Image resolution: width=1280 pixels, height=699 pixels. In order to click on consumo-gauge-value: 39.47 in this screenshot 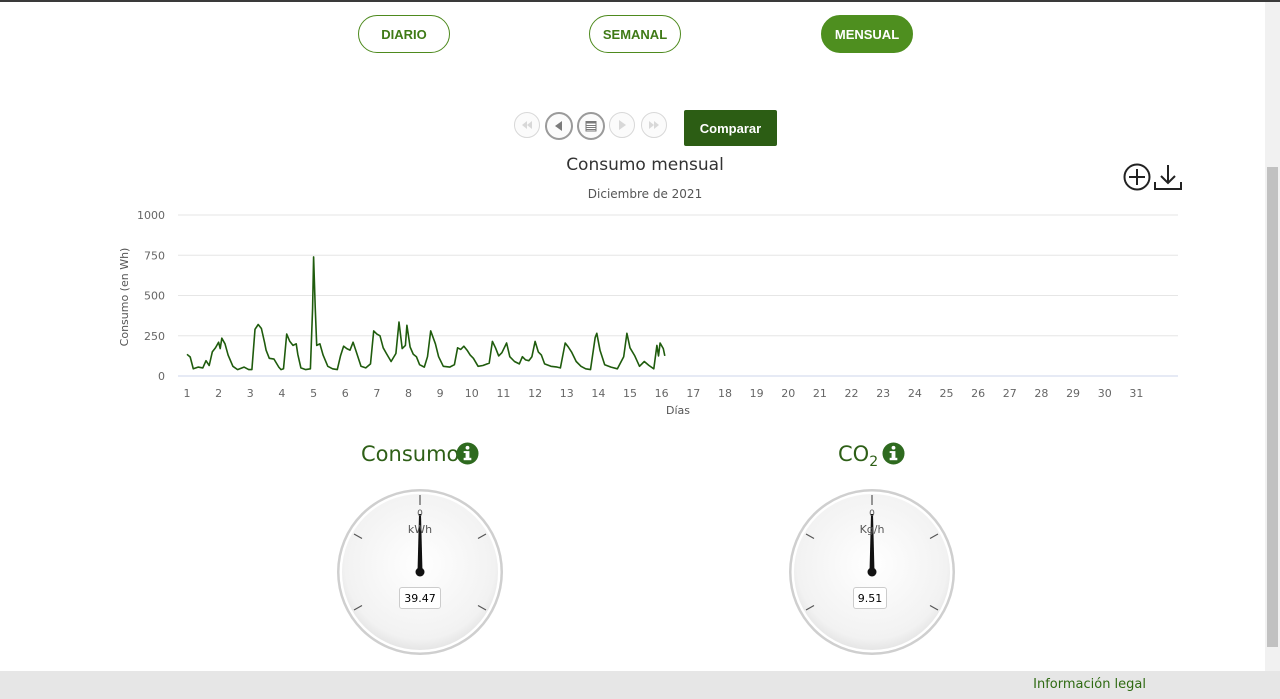, I will do `click(420, 598)`.